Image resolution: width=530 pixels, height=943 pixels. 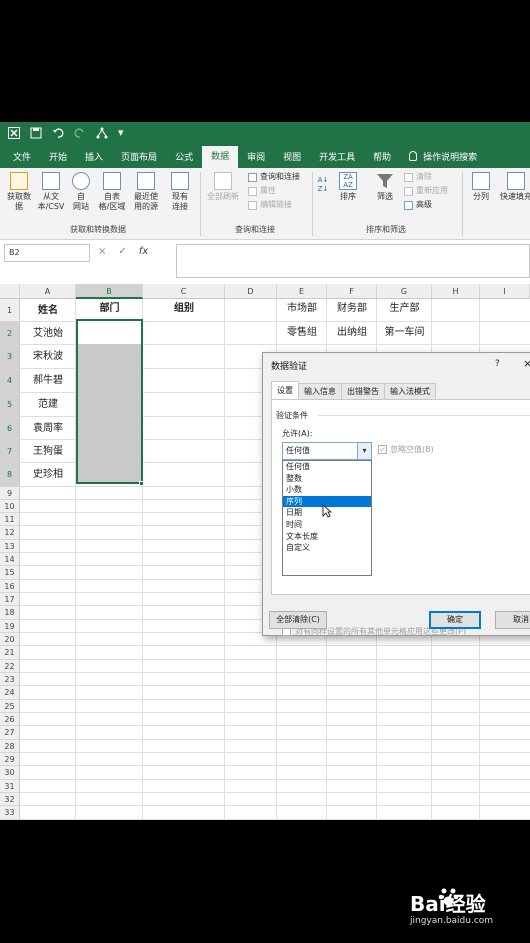 What do you see at coordinates (10, 706) in the screenshot?
I see `row-header-25: 25` at bounding box center [10, 706].